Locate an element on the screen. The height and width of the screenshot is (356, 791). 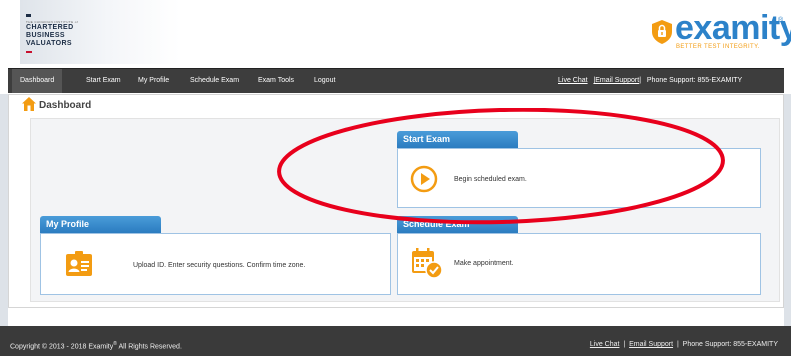
client-logo-mark is located at coordinates (28, 15).